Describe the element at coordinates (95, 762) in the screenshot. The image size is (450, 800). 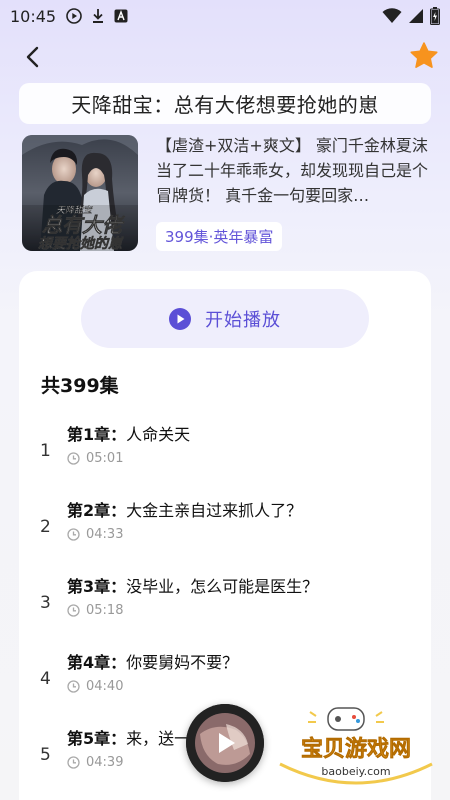
I see `episode-duration: 04:39` at that location.